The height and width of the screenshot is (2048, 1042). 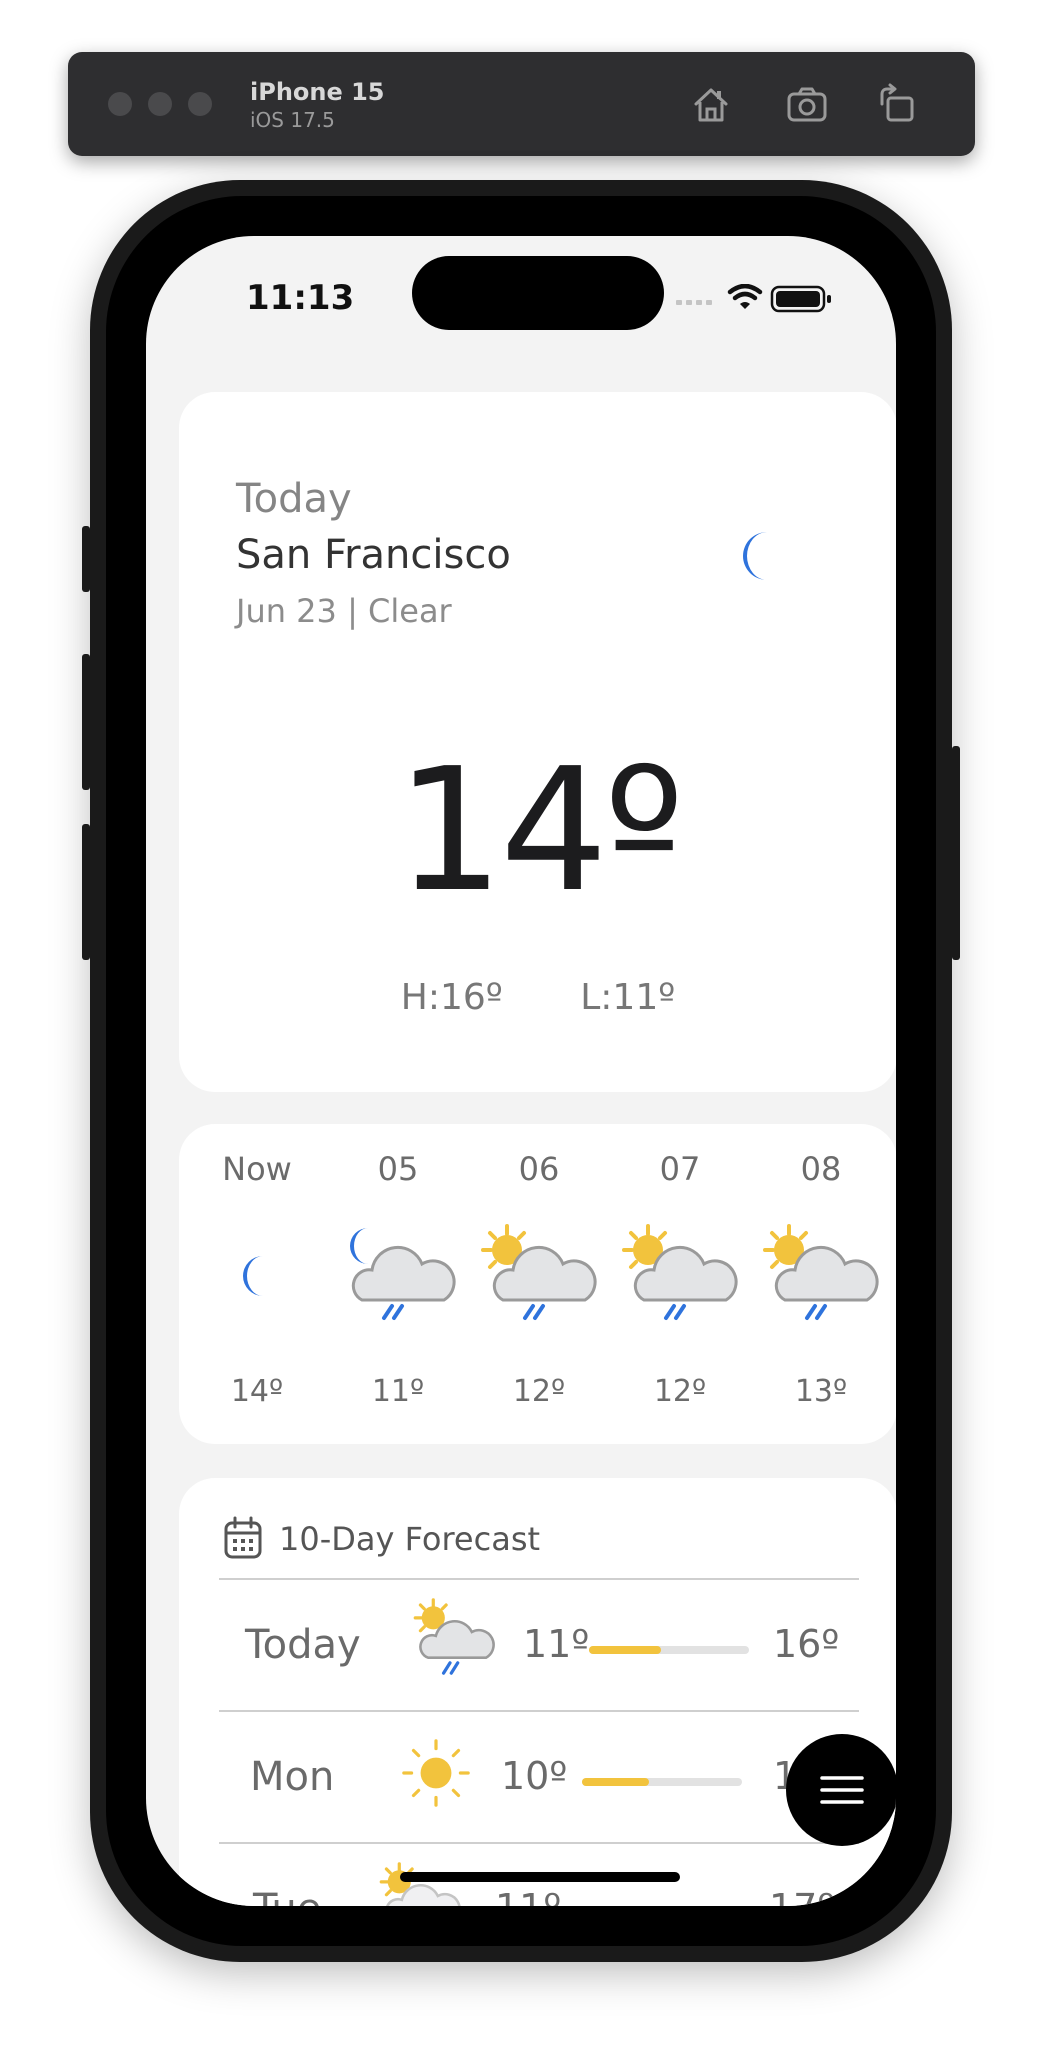 What do you see at coordinates (373, 555) in the screenshot?
I see `city-name: San Francisco` at bounding box center [373, 555].